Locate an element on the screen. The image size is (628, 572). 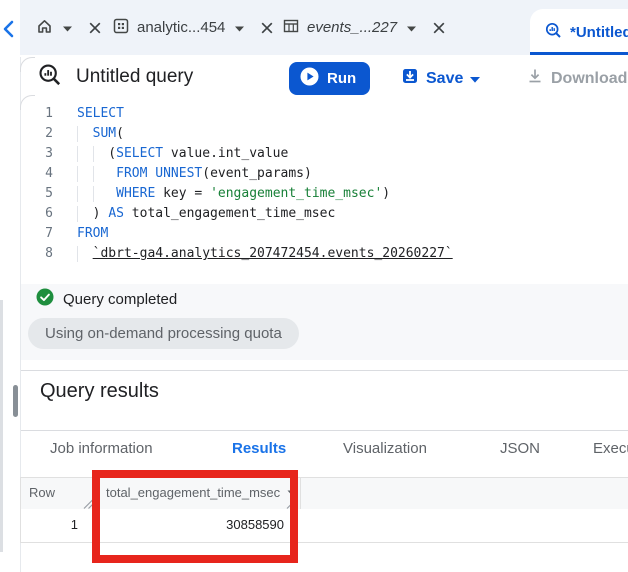
column-header-label: Row is located at coordinates (42, 492).